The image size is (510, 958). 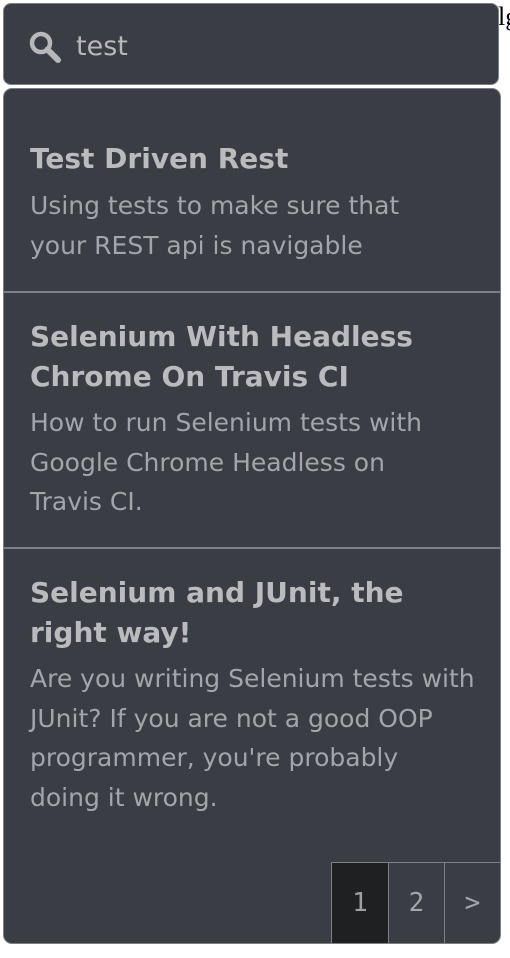 I want to click on page-2-button: 2, so click(x=416, y=903).